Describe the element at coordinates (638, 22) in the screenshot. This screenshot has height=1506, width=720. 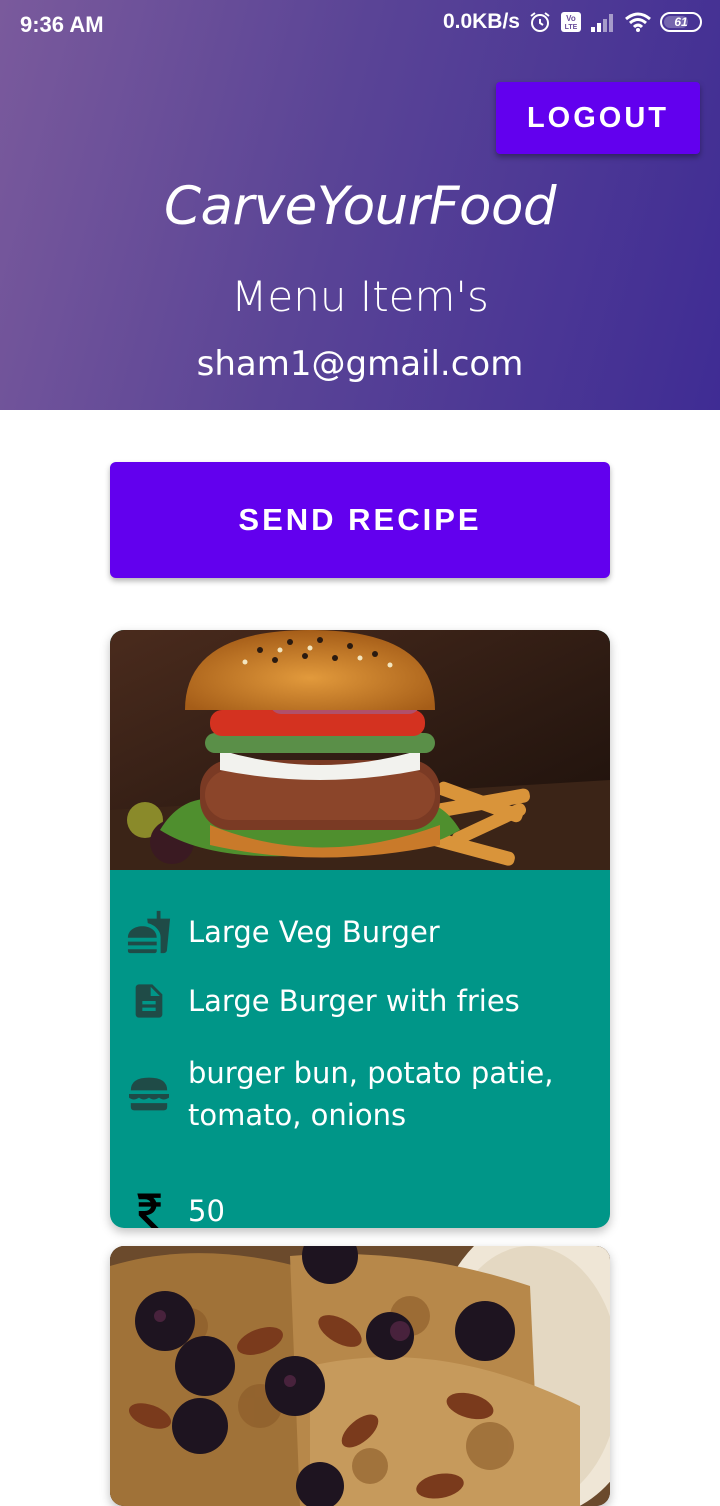
I see `wifi-icon` at that location.